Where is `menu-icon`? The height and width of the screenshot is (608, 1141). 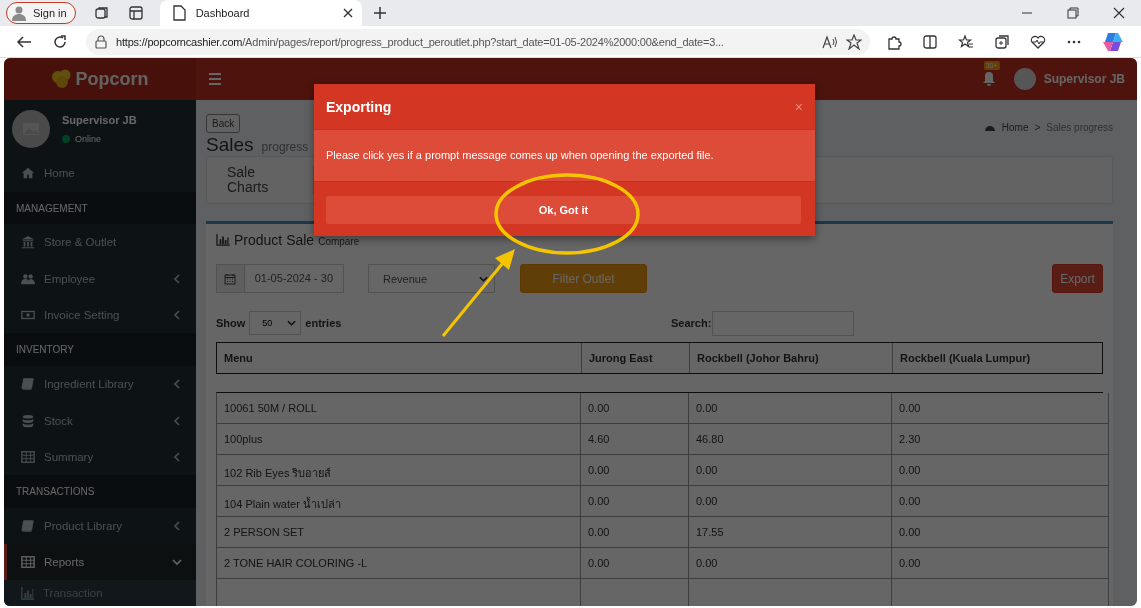
menu-icon is located at coordinates (215, 79).